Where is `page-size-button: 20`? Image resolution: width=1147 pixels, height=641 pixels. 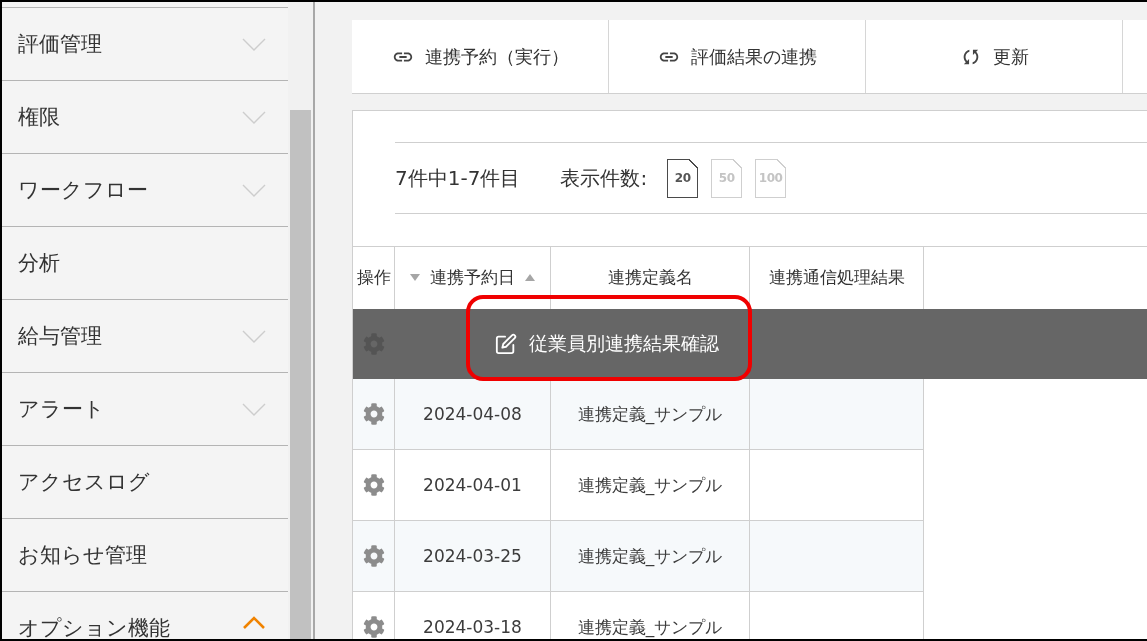
page-size-button: 20 is located at coordinates (683, 178).